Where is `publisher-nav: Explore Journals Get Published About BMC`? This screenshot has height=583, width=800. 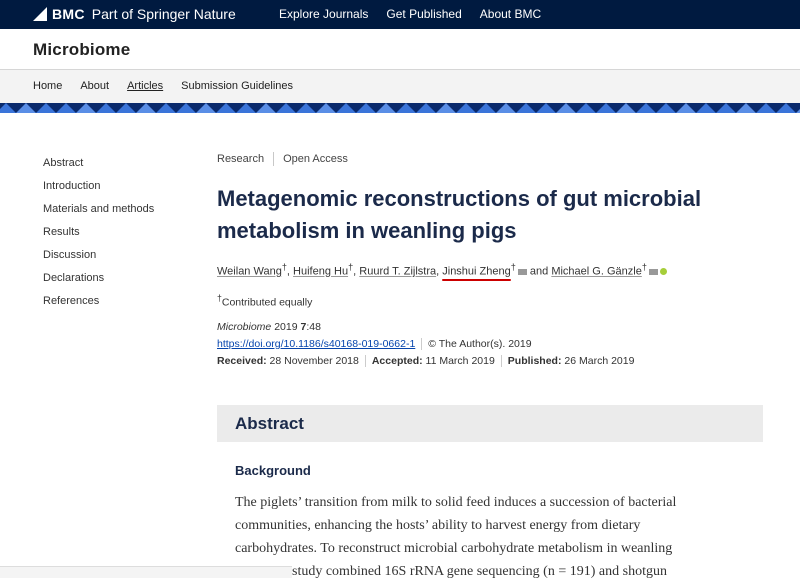
publisher-nav: Explore Journals Get Published About BMC is located at coordinates (410, 14).